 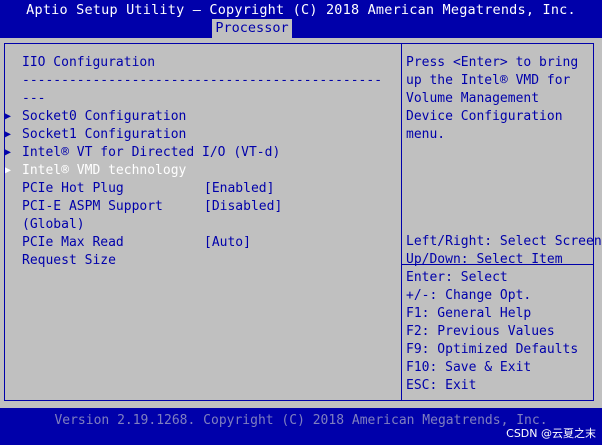 I want to click on key-legend-line: +/-: Change Opt., so click(x=469, y=295).